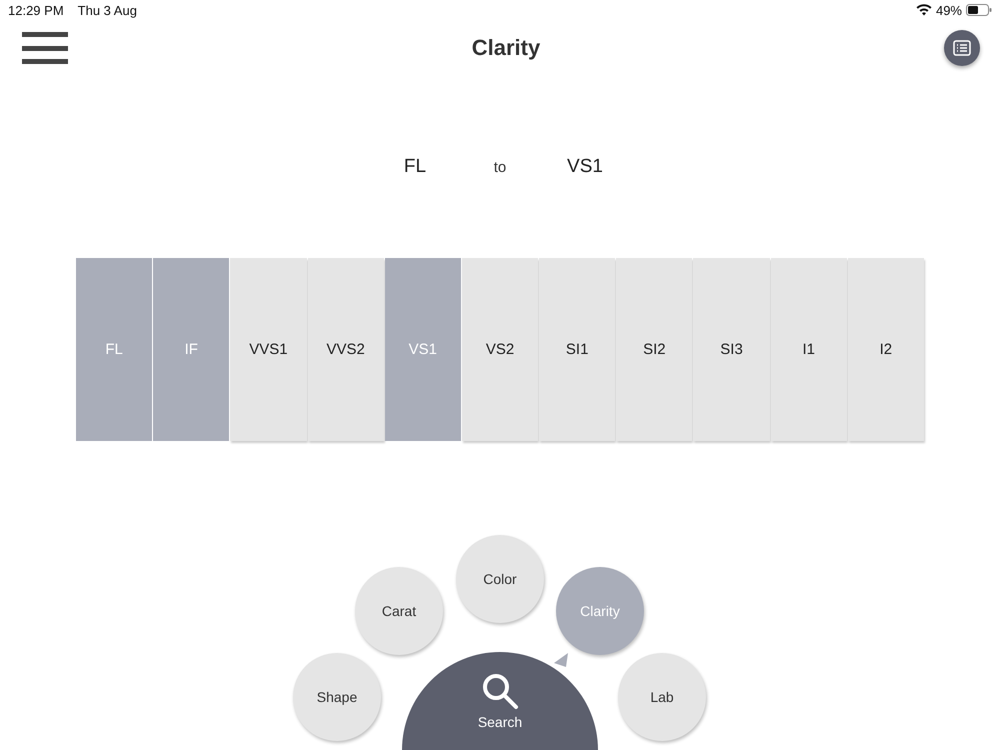 This screenshot has height=750, width=1000. I want to click on search-button: Search, so click(500, 701).